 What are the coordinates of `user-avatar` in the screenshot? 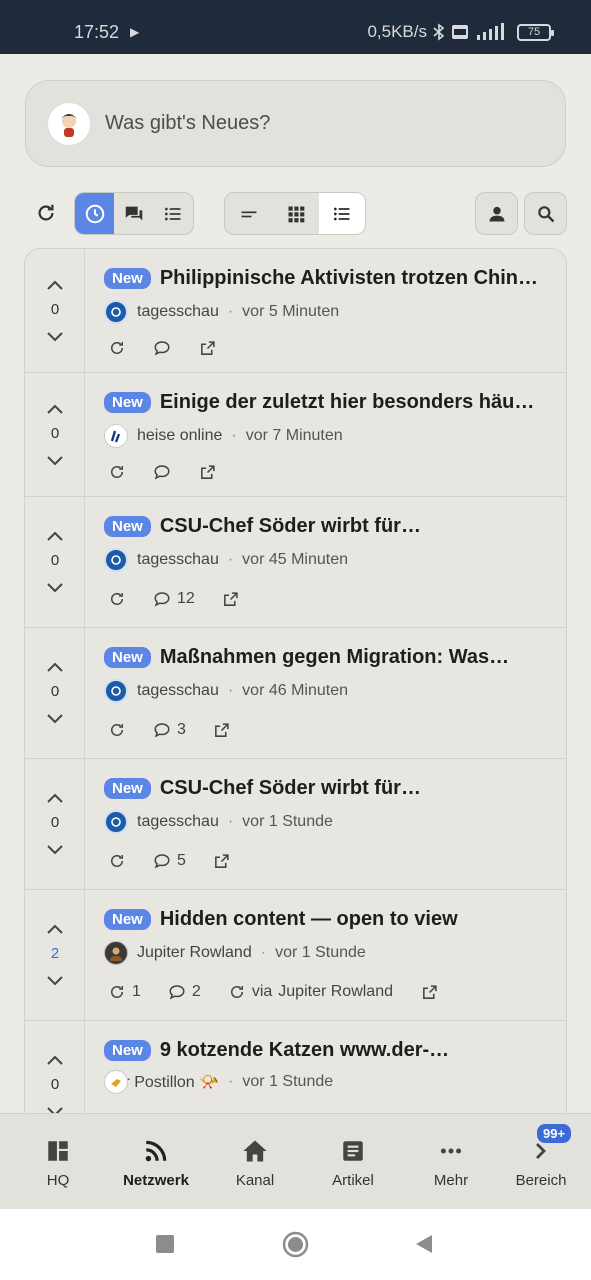 It's located at (69, 123).